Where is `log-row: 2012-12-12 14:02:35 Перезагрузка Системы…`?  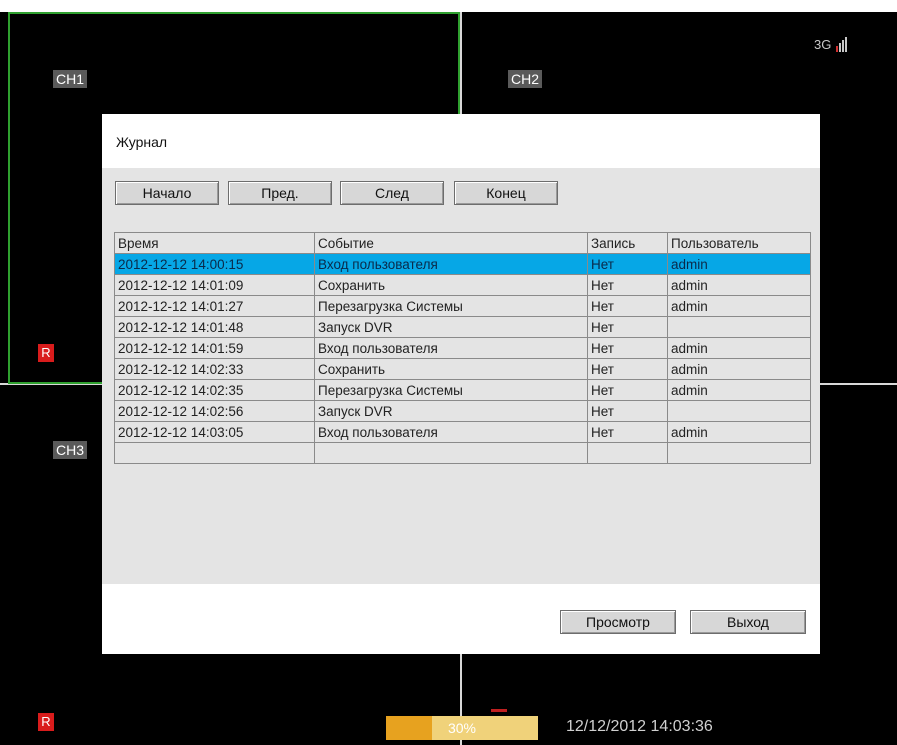
log-row: 2012-12-12 14:02:35 Перезагрузка Системы… is located at coordinates (462, 390).